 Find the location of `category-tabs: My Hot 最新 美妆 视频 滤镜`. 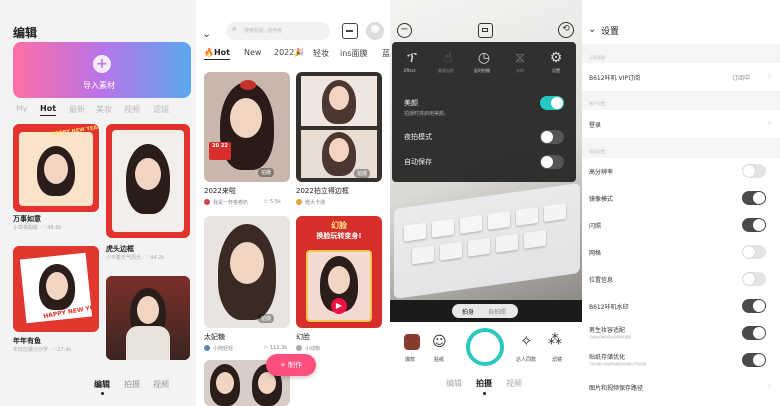

category-tabs: My Hot 最新 美妆 视频 滤镜 is located at coordinates (98, 112).